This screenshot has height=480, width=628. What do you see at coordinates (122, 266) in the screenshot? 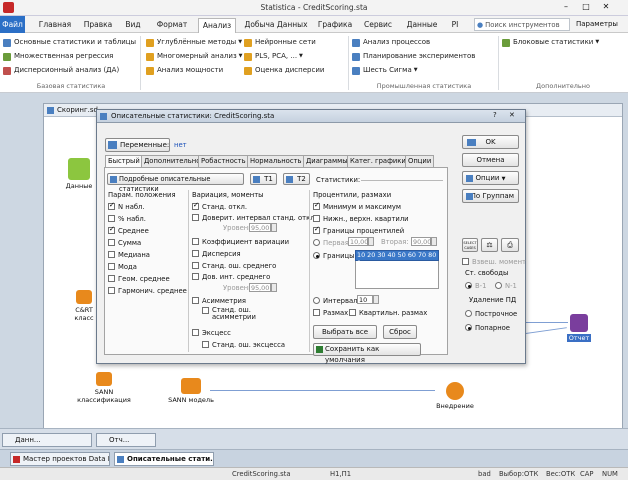
I see `cb-mode: Мода` at bounding box center [122, 266].